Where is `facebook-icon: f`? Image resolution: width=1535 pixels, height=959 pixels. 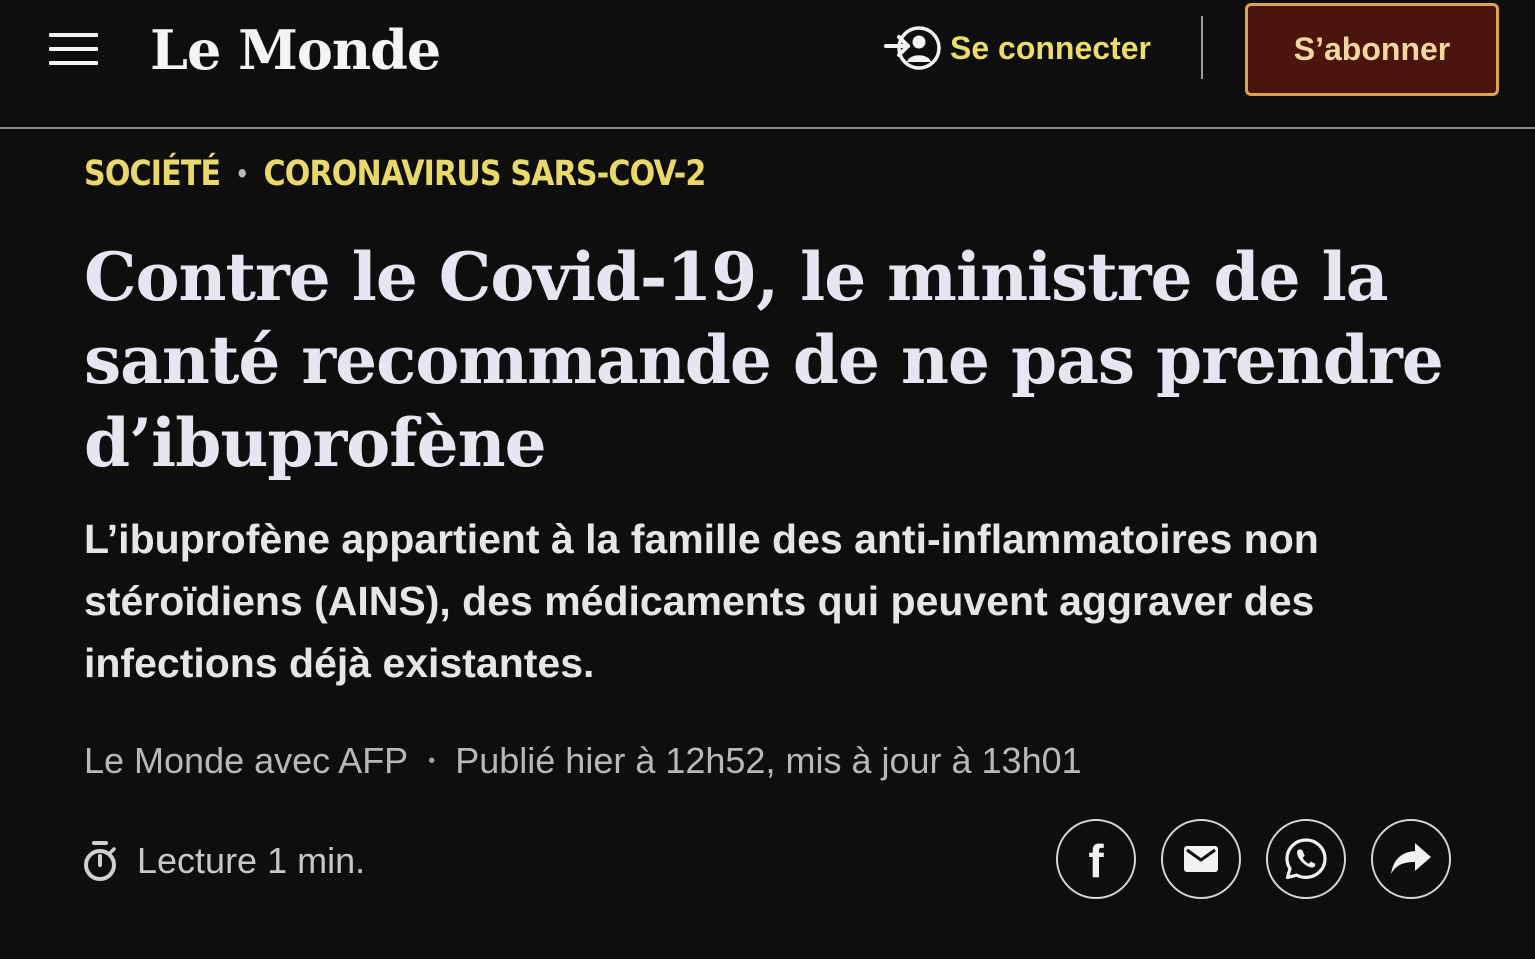
facebook-icon: f is located at coordinates (1096, 861).